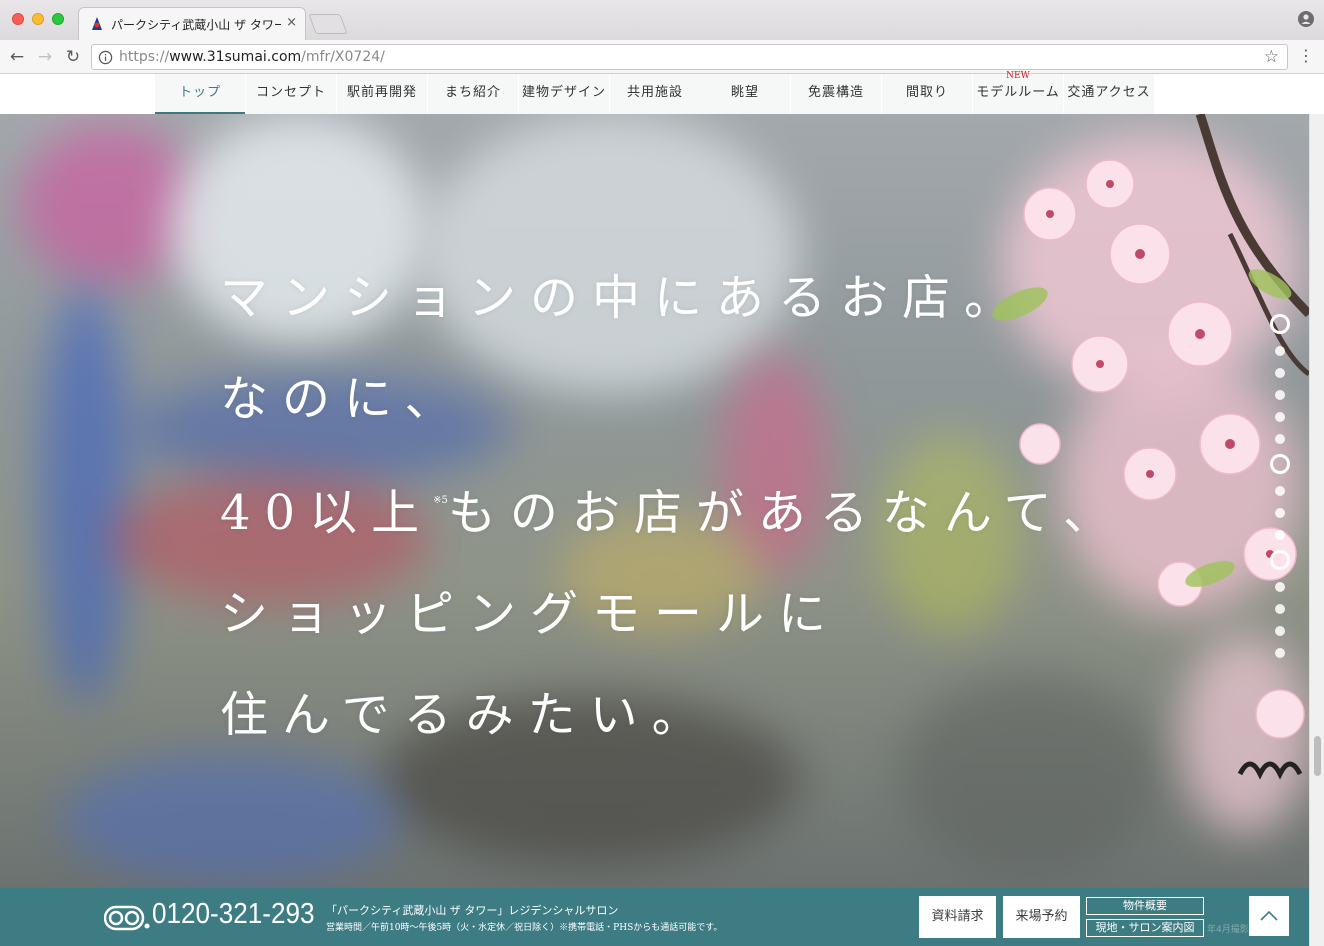 The height and width of the screenshot is (946, 1324). Describe the element at coordinates (662, 20) in the screenshot. I see `browser-tab-bar: パークシティ武蔵小山 ザ タワー ×` at that location.